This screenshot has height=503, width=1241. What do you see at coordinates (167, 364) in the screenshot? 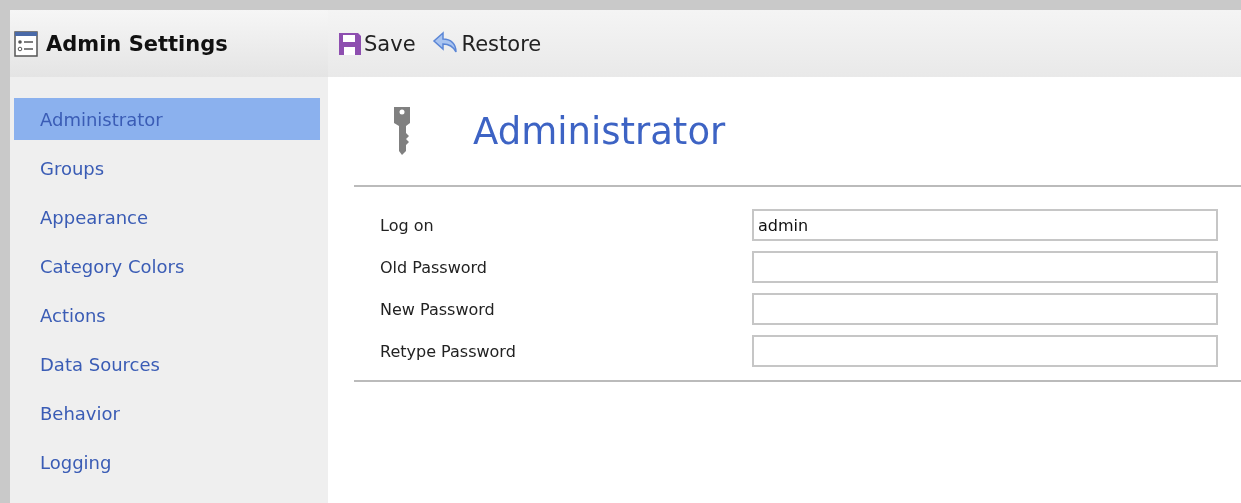
I see `sidebar-item: Data Sources` at bounding box center [167, 364].